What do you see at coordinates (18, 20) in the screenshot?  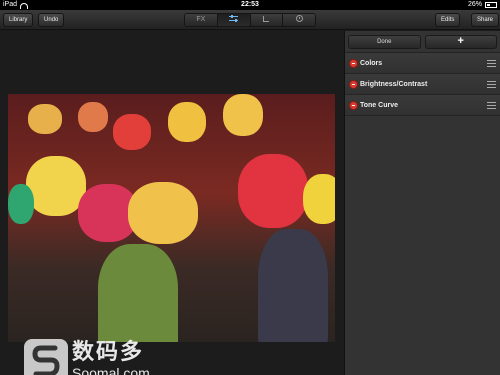 I see `library-button: Library` at bounding box center [18, 20].